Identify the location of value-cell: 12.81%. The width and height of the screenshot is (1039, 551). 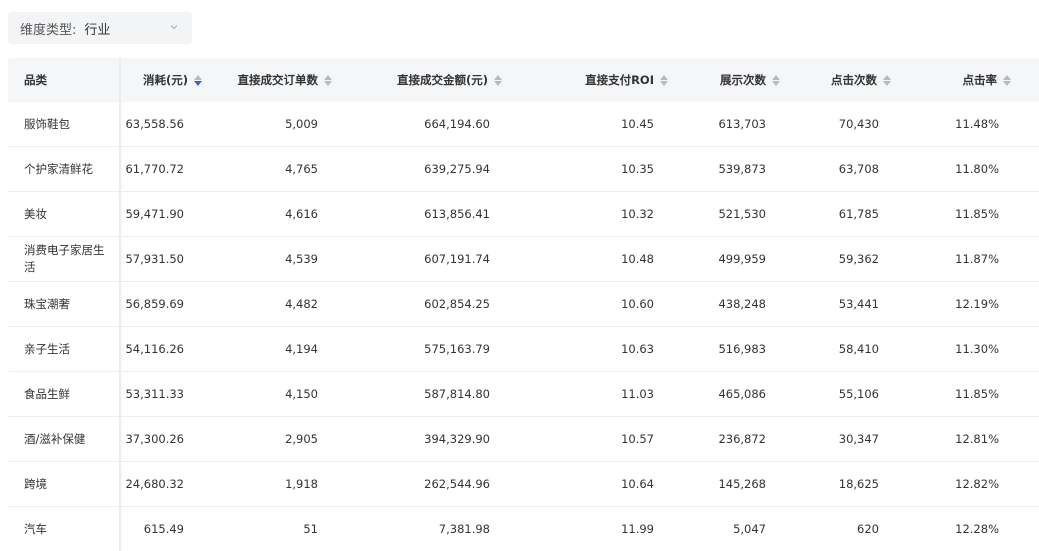
(979, 439).